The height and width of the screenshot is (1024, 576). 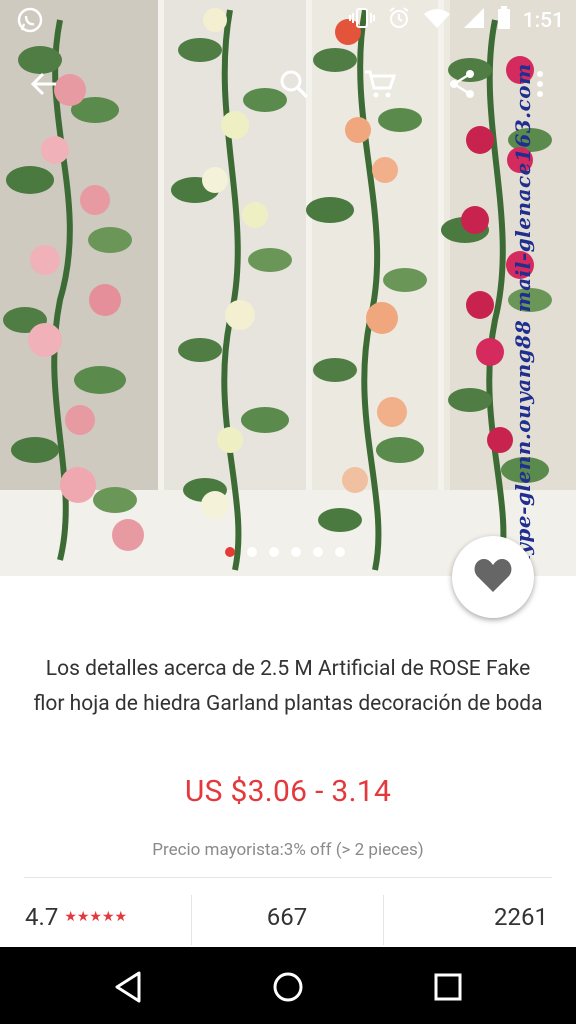 What do you see at coordinates (543, 21) in the screenshot?
I see `status-time: 1:51` at bounding box center [543, 21].